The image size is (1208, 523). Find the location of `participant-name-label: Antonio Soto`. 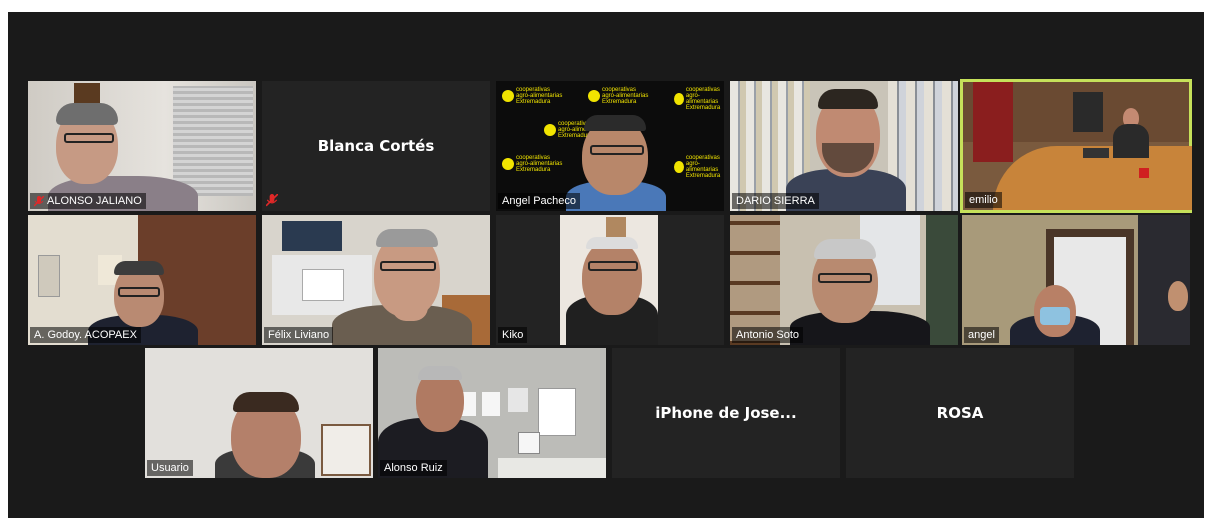

participant-name-label: Antonio Soto is located at coordinates (767, 335).